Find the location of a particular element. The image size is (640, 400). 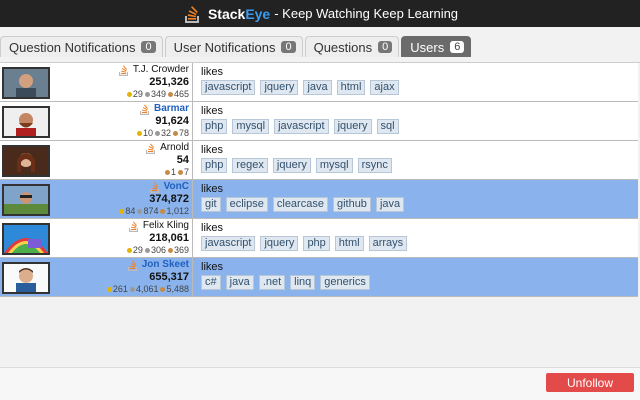

tag-chip: clearcase is located at coordinates (300, 204).